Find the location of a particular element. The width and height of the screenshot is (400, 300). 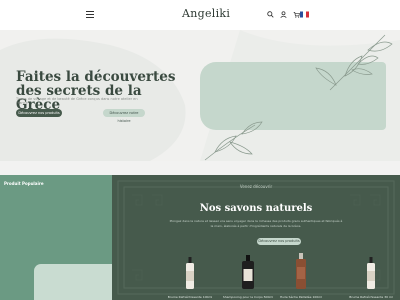

site-logo: Angeliki is located at coordinates (206, 13).